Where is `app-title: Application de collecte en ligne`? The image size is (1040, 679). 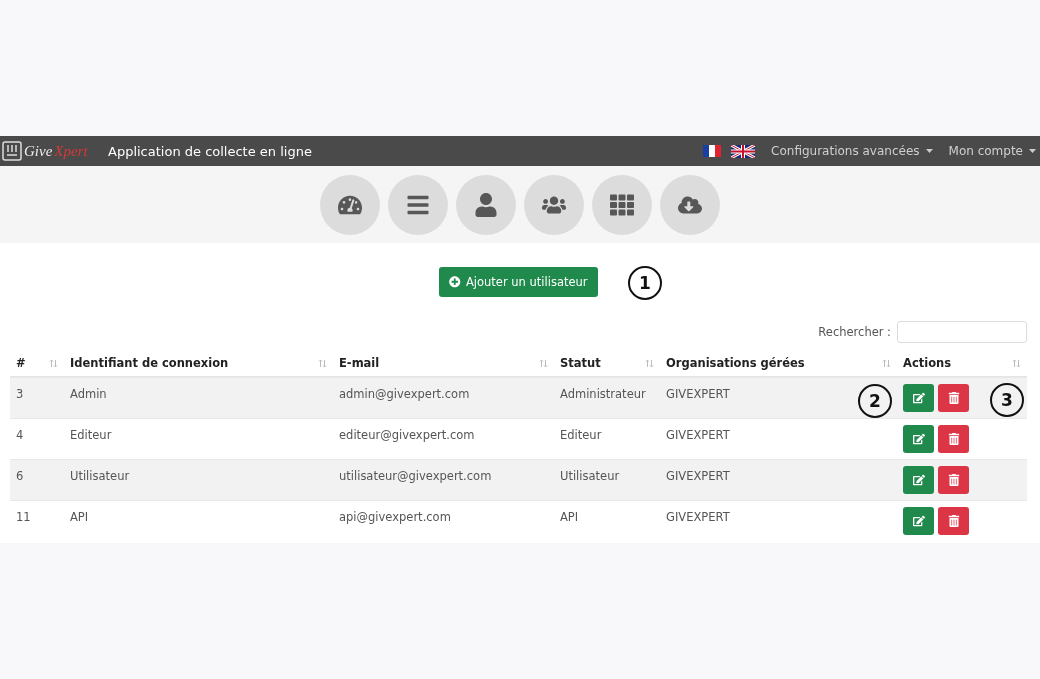
app-title: Application de collecte en ligne is located at coordinates (210, 151).